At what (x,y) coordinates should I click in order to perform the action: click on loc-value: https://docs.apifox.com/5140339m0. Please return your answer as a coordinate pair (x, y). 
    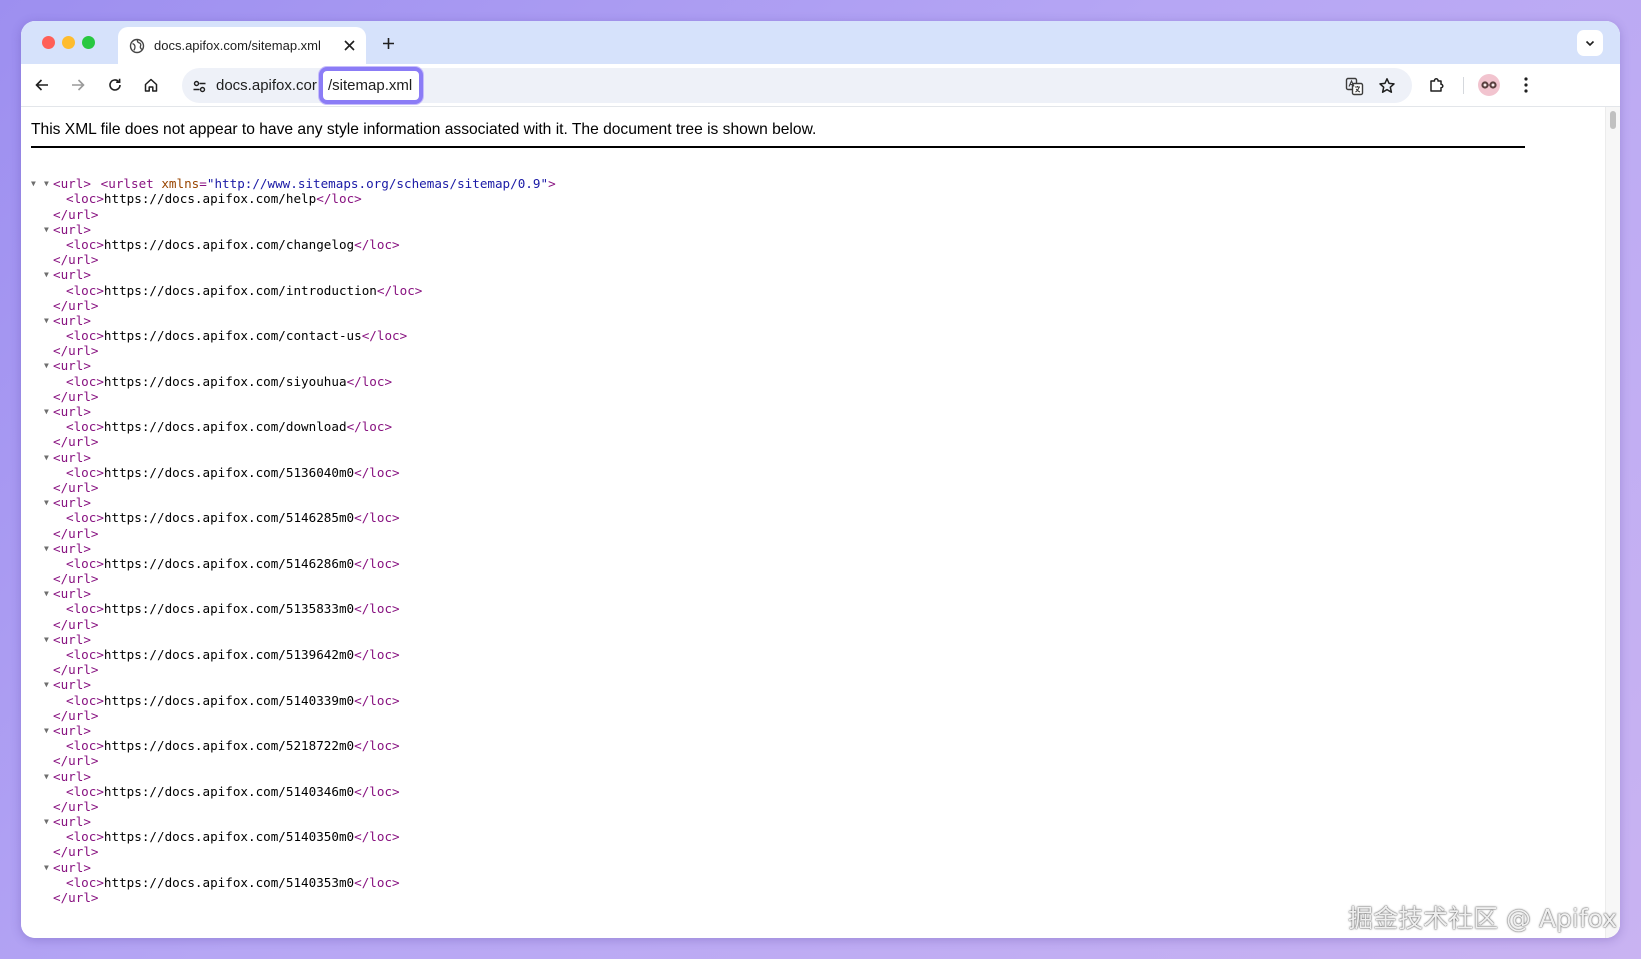
    Looking at the image, I should click on (229, 700).